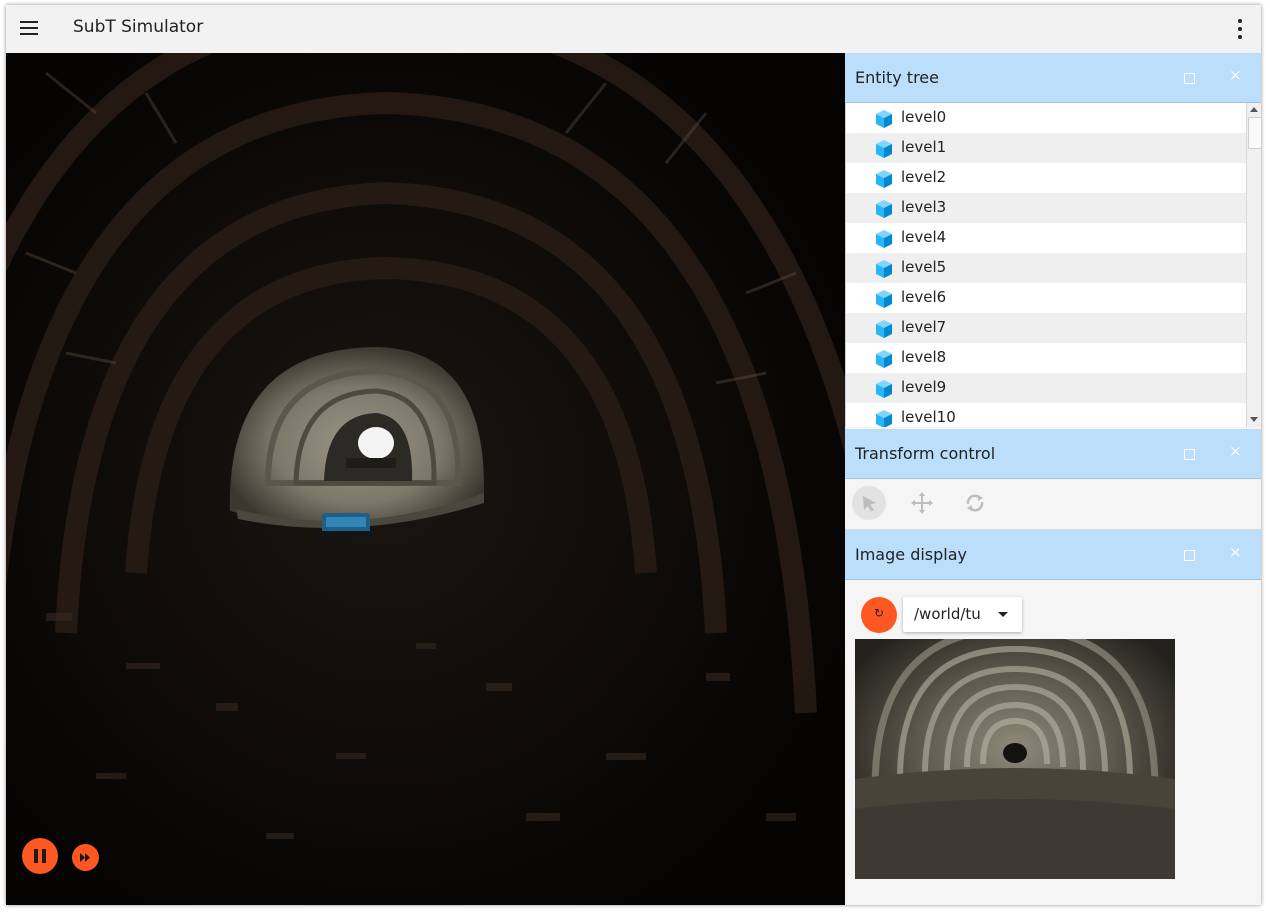 The width and height of the screenshot is (1270, 913). I want to click on tree-item-label: level7, so click(924, 327).